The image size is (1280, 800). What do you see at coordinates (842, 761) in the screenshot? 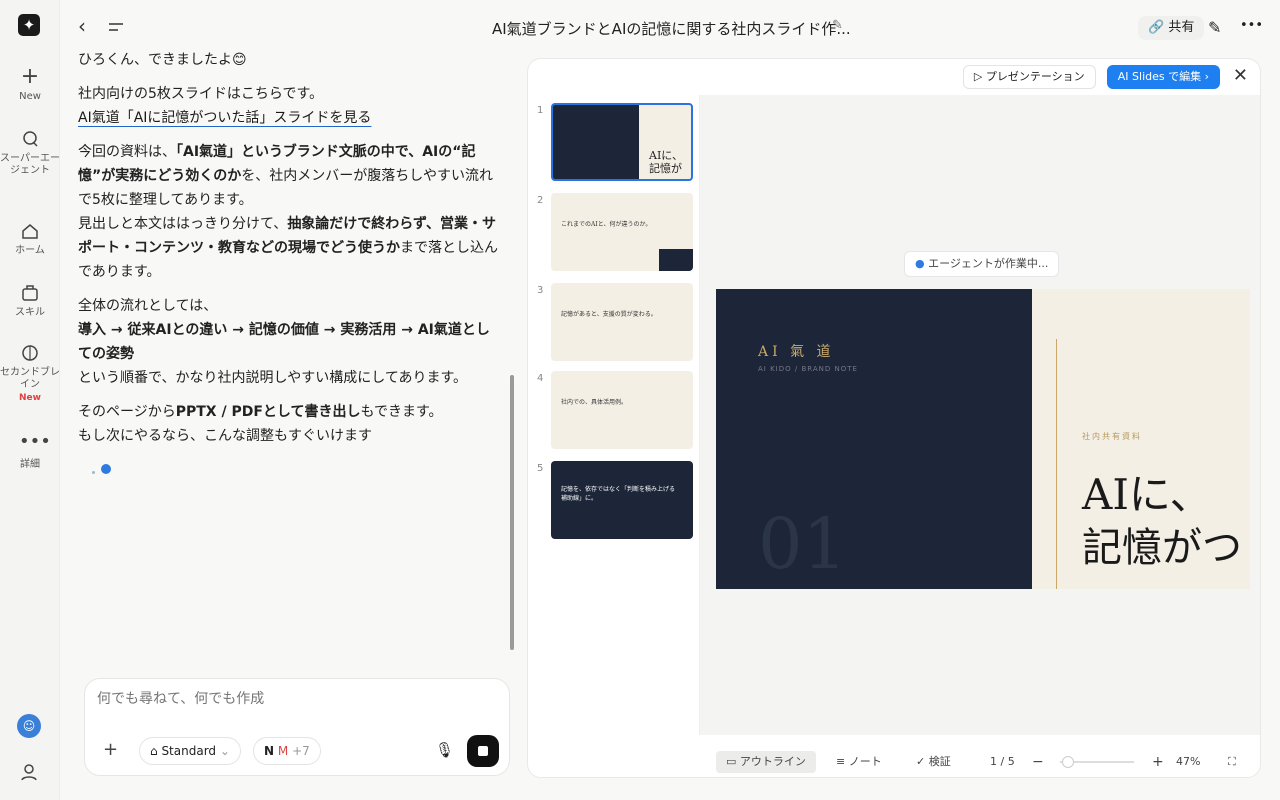
I see `notes-icon: ≡` at bounding box center [842, 761].